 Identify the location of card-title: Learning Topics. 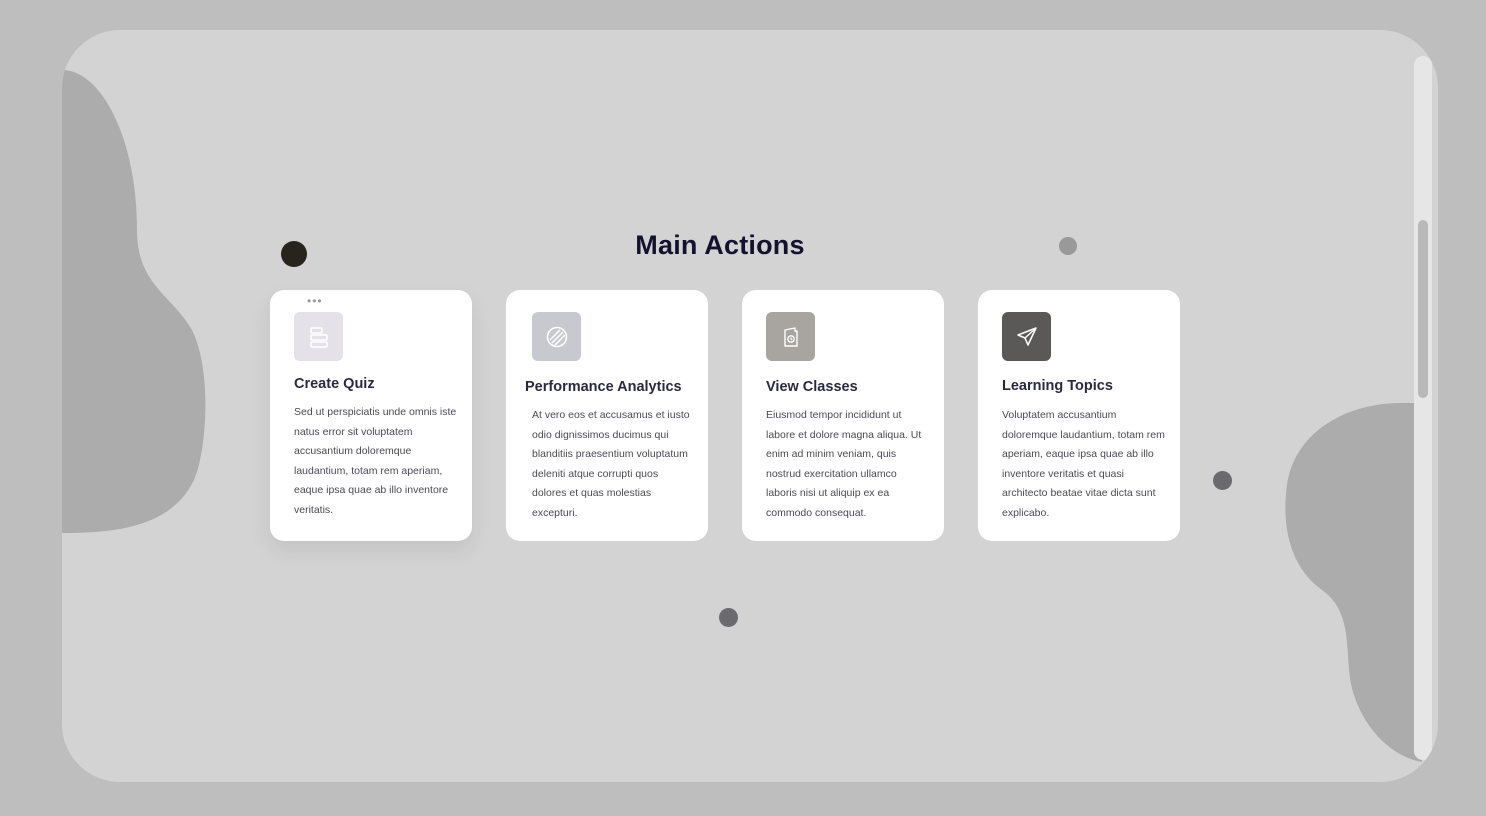
(1057, 386).